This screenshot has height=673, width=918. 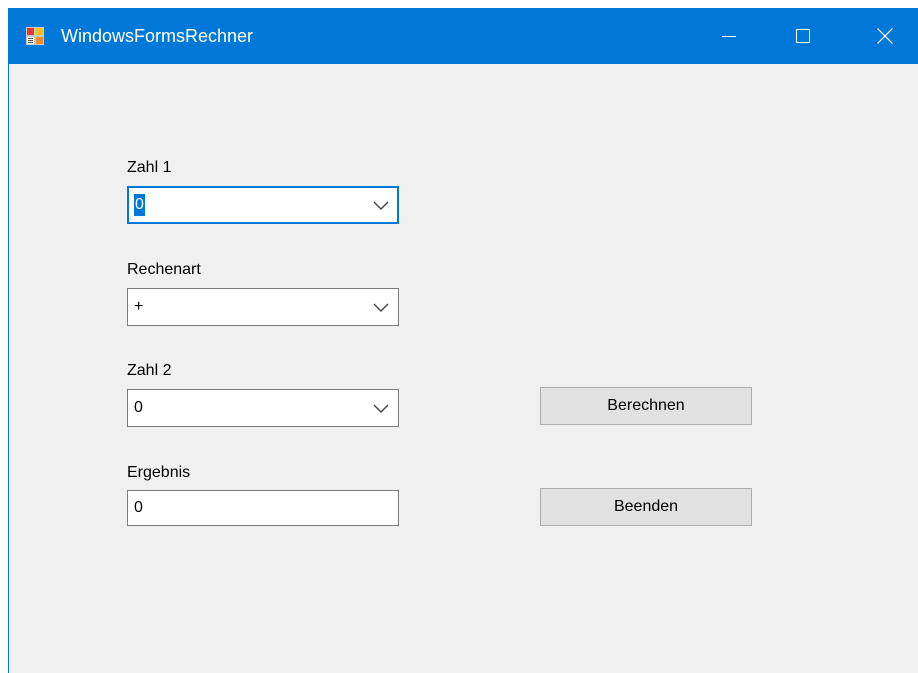 What do you see at coordinates (149, 167) in the screenshot?
I see `zahl1-label: Zahl 1` at bounding box center [149, 167].